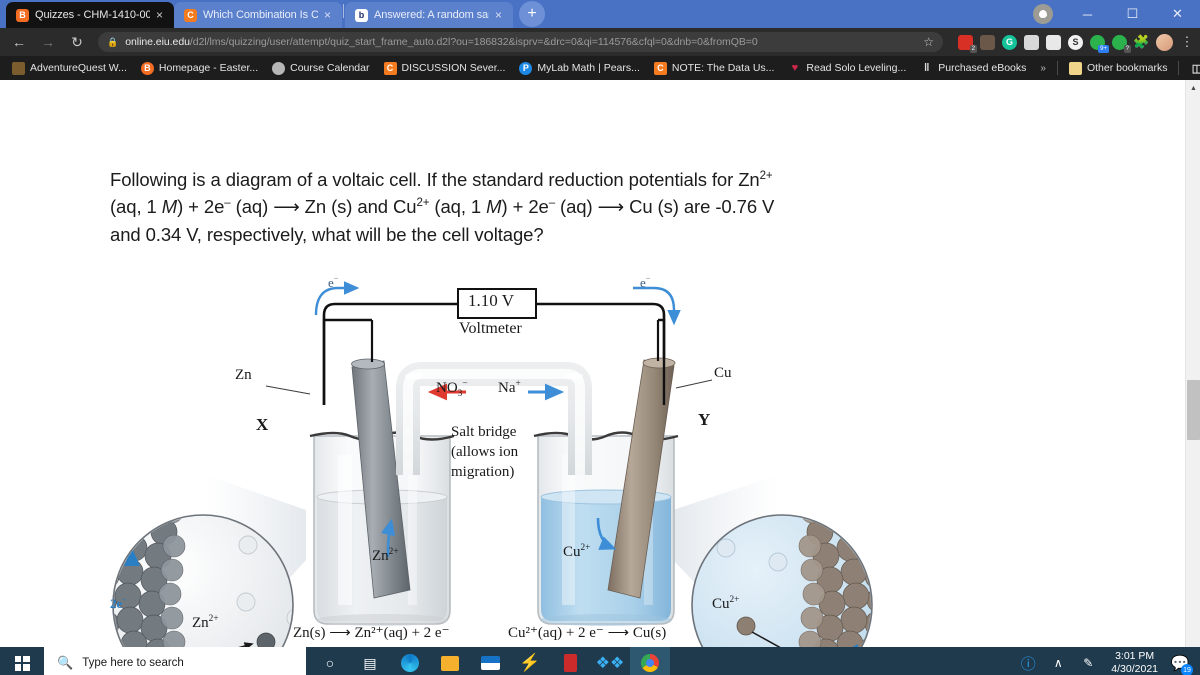 This screenshot has height=675, width=1200. Describe the element at coordinates (1180, 661) in the screenshot. I see `notification-center-button: 💬 19` at that location.